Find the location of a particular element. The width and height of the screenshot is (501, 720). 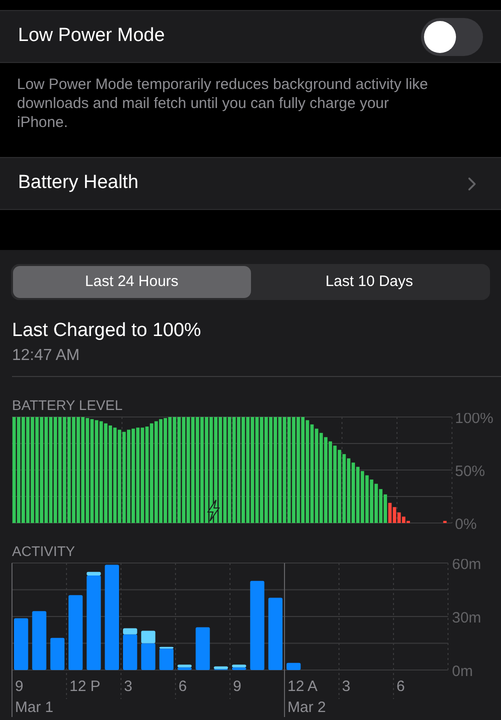

battery-bar is located at coordinates (445, 521).